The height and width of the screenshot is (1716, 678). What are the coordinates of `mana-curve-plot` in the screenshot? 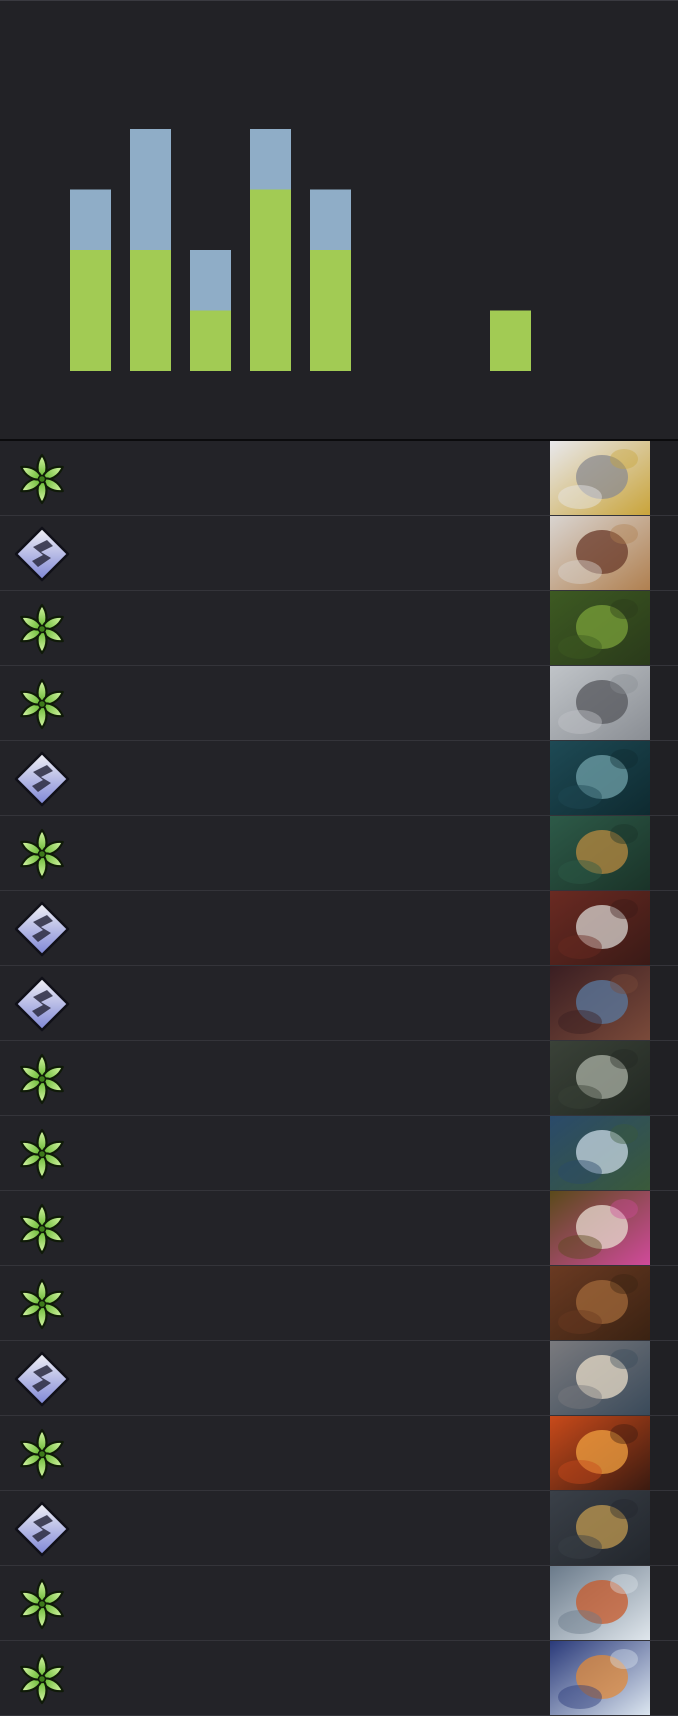 It's located at (300, 250).